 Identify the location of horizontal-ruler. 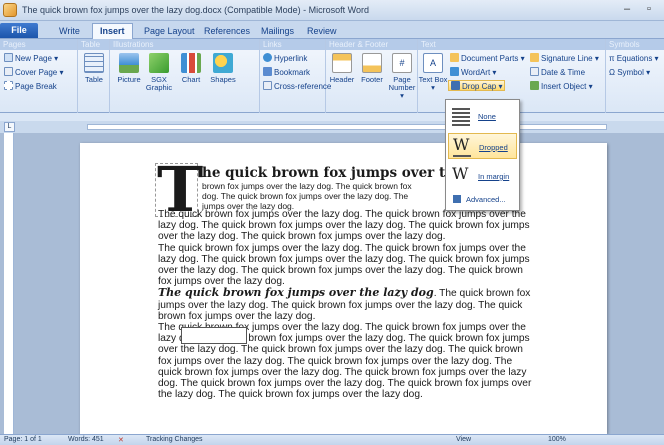
(347, 127).